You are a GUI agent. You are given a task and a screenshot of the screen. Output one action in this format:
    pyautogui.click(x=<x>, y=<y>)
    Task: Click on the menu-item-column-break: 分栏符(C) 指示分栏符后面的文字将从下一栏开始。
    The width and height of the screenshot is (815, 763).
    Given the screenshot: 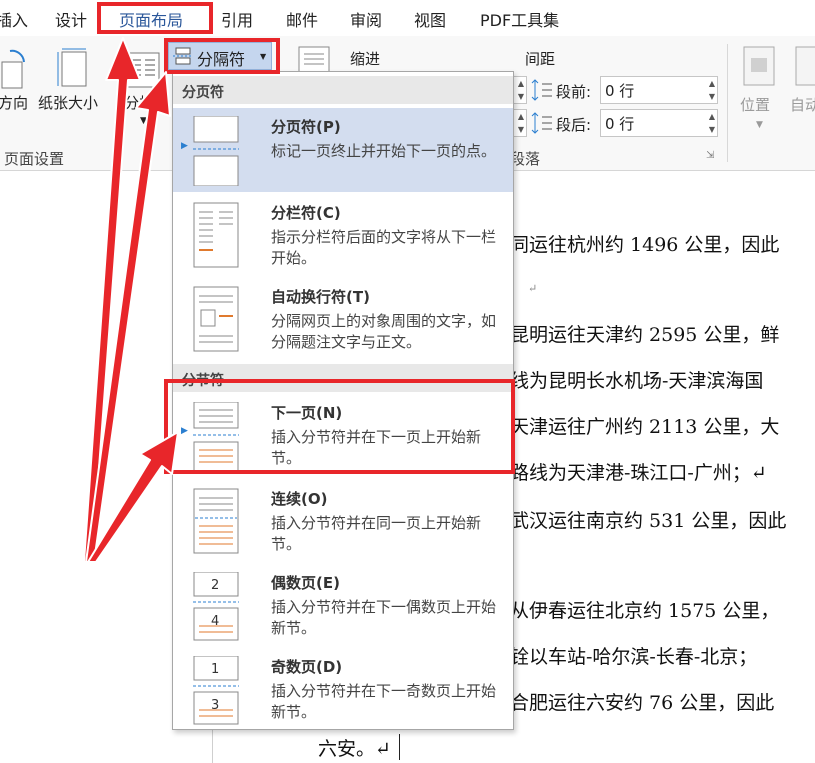 What is the action you would take?
    pyautogui.click(x=343, y=236)
    